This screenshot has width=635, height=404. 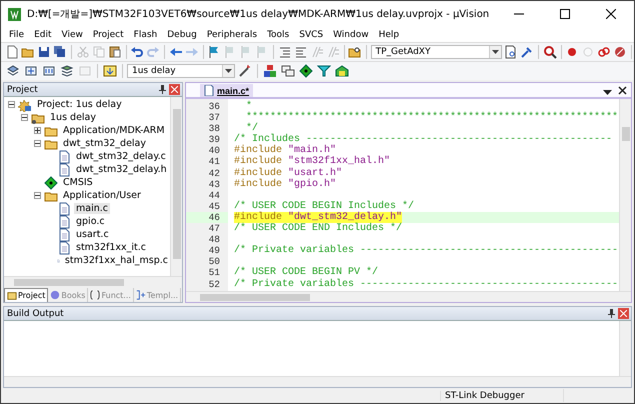 What do you see at coordinates (289, 173) in the screenshot?
I see `code-line: #include "usart.h"` at bounding box center [289, 173].